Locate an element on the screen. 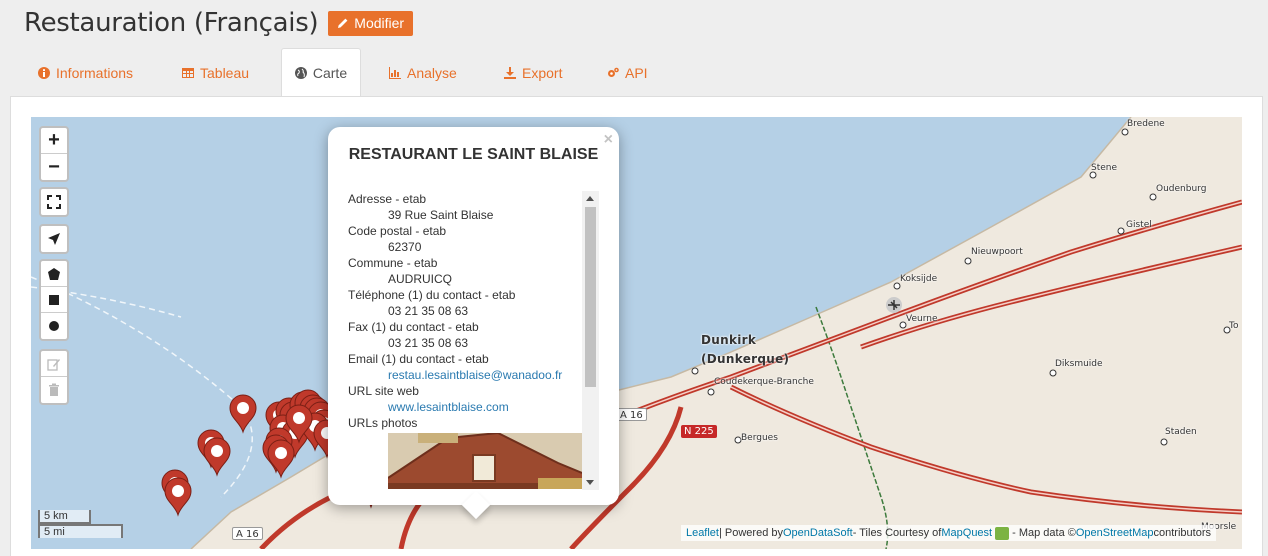 Image resolution: width=1268 pixels, height=556 pixels. circle-icon is located at coordinates (54, 326).